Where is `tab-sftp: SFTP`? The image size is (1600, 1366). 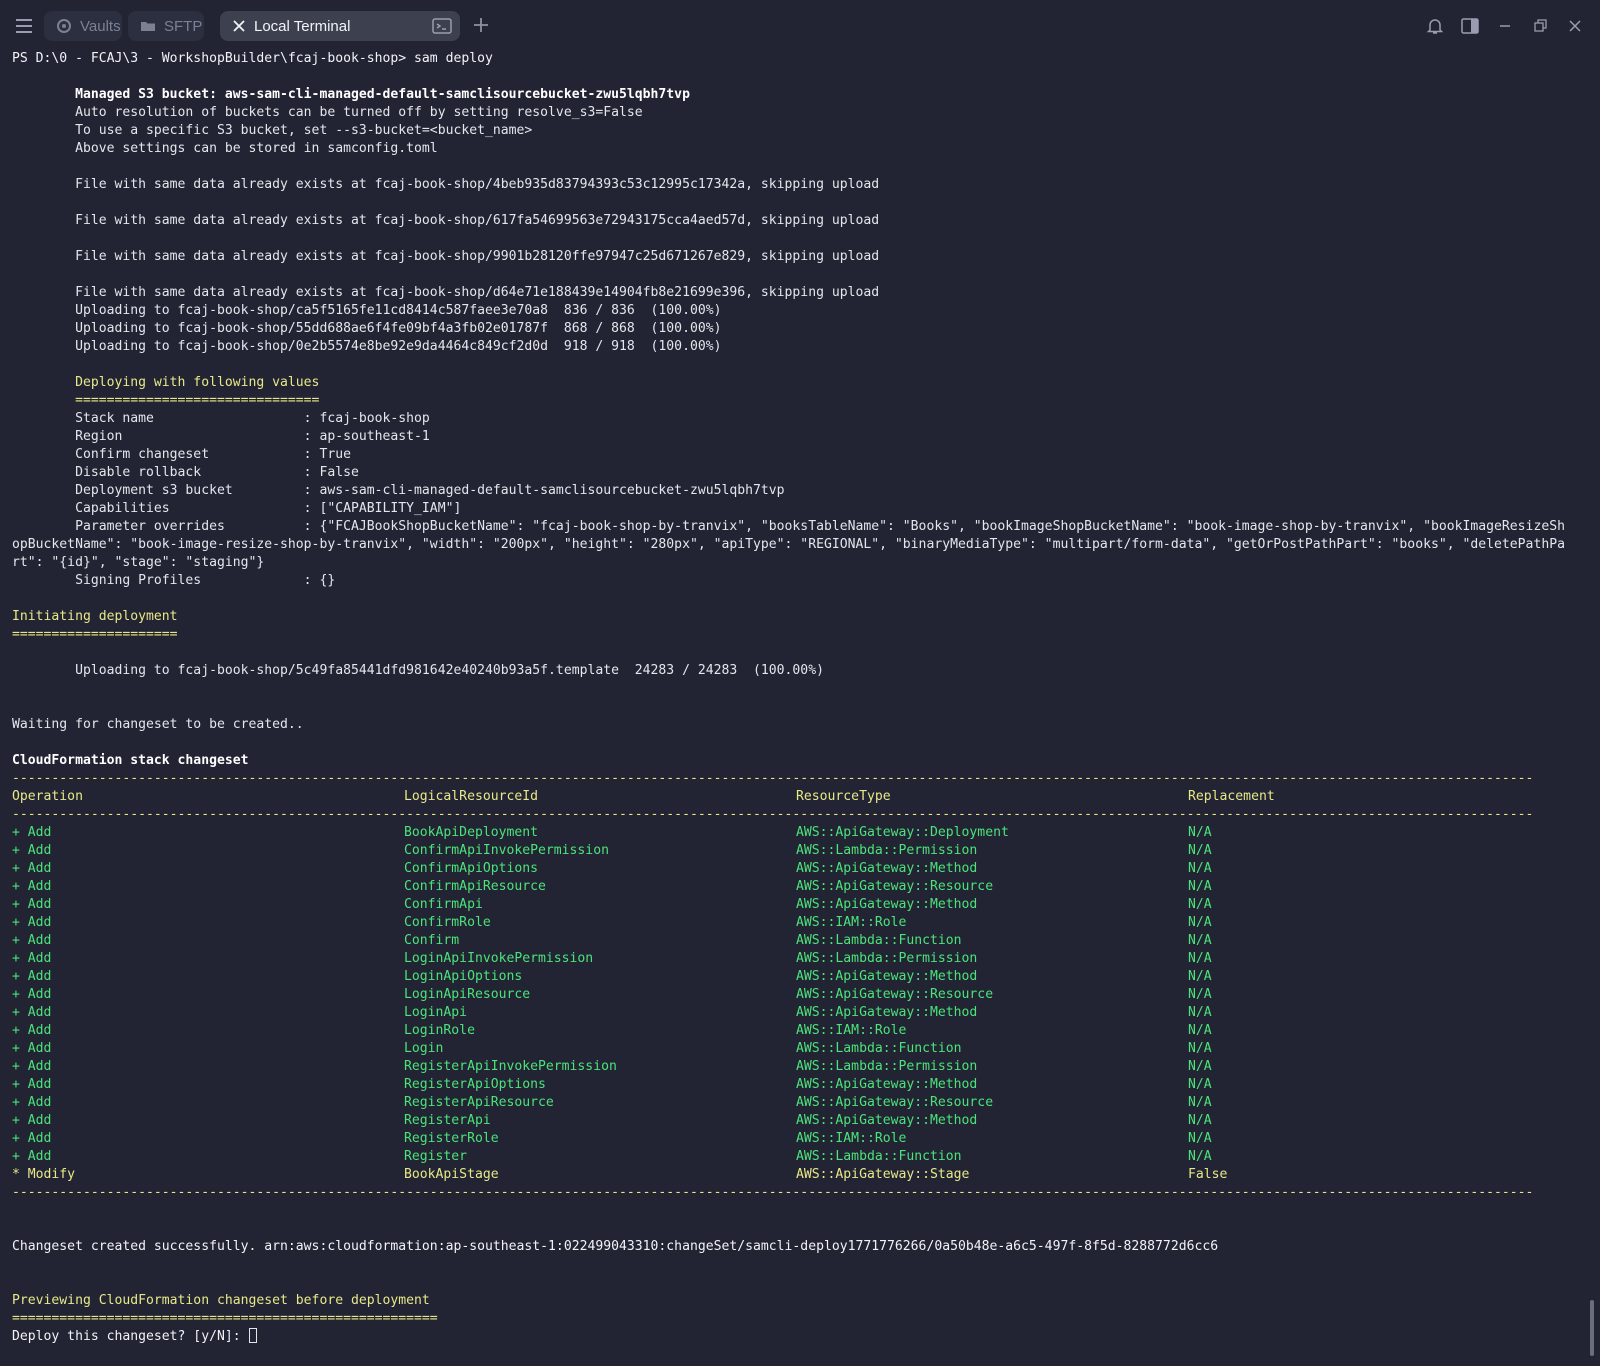
tab-sftp: SFTP is located at coordinates (166, 26).